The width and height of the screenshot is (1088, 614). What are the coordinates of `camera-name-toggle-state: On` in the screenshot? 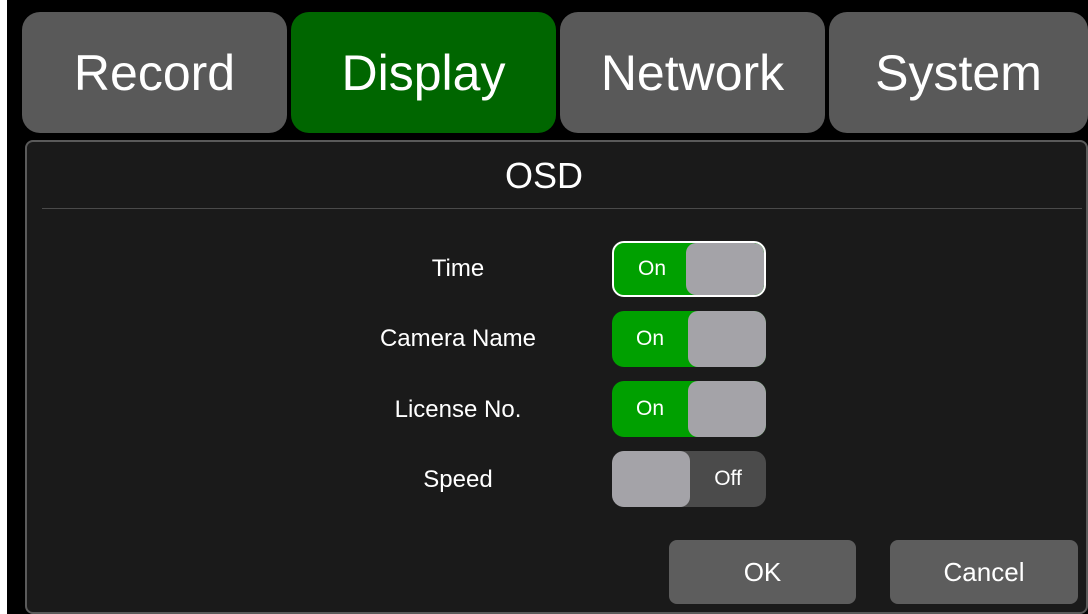 It's located at (649, 338).